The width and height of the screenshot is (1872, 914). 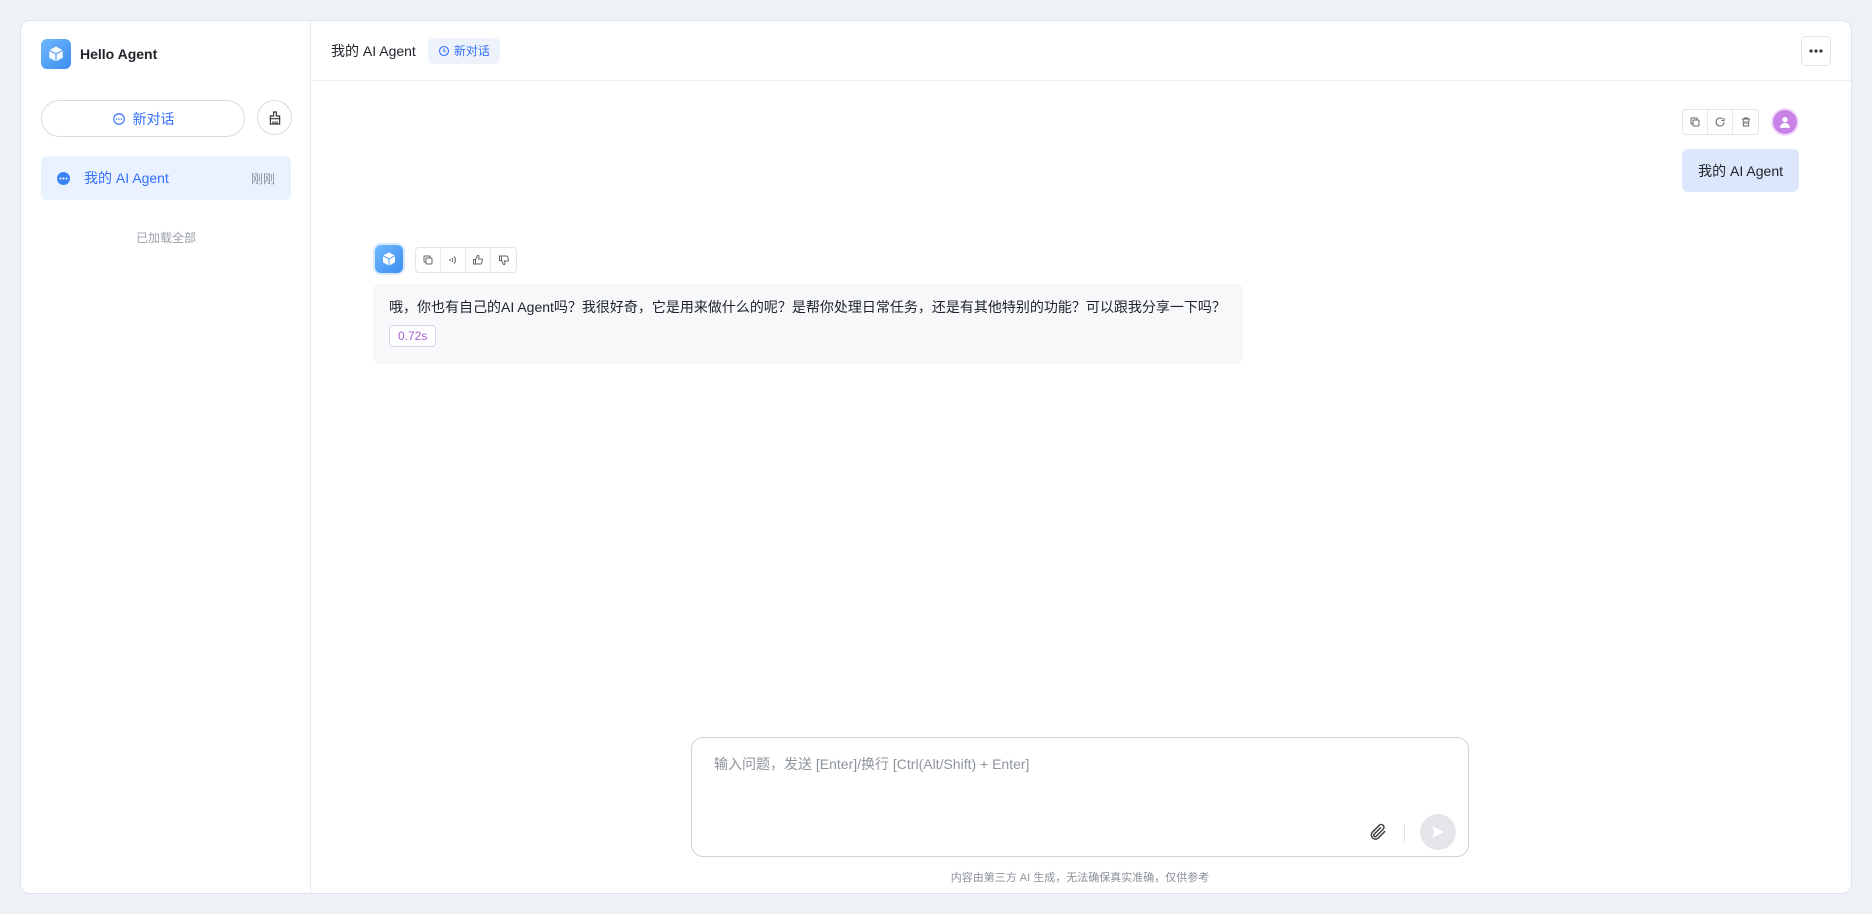 I want to click on speaker-icon, so click(x=452, y=260).